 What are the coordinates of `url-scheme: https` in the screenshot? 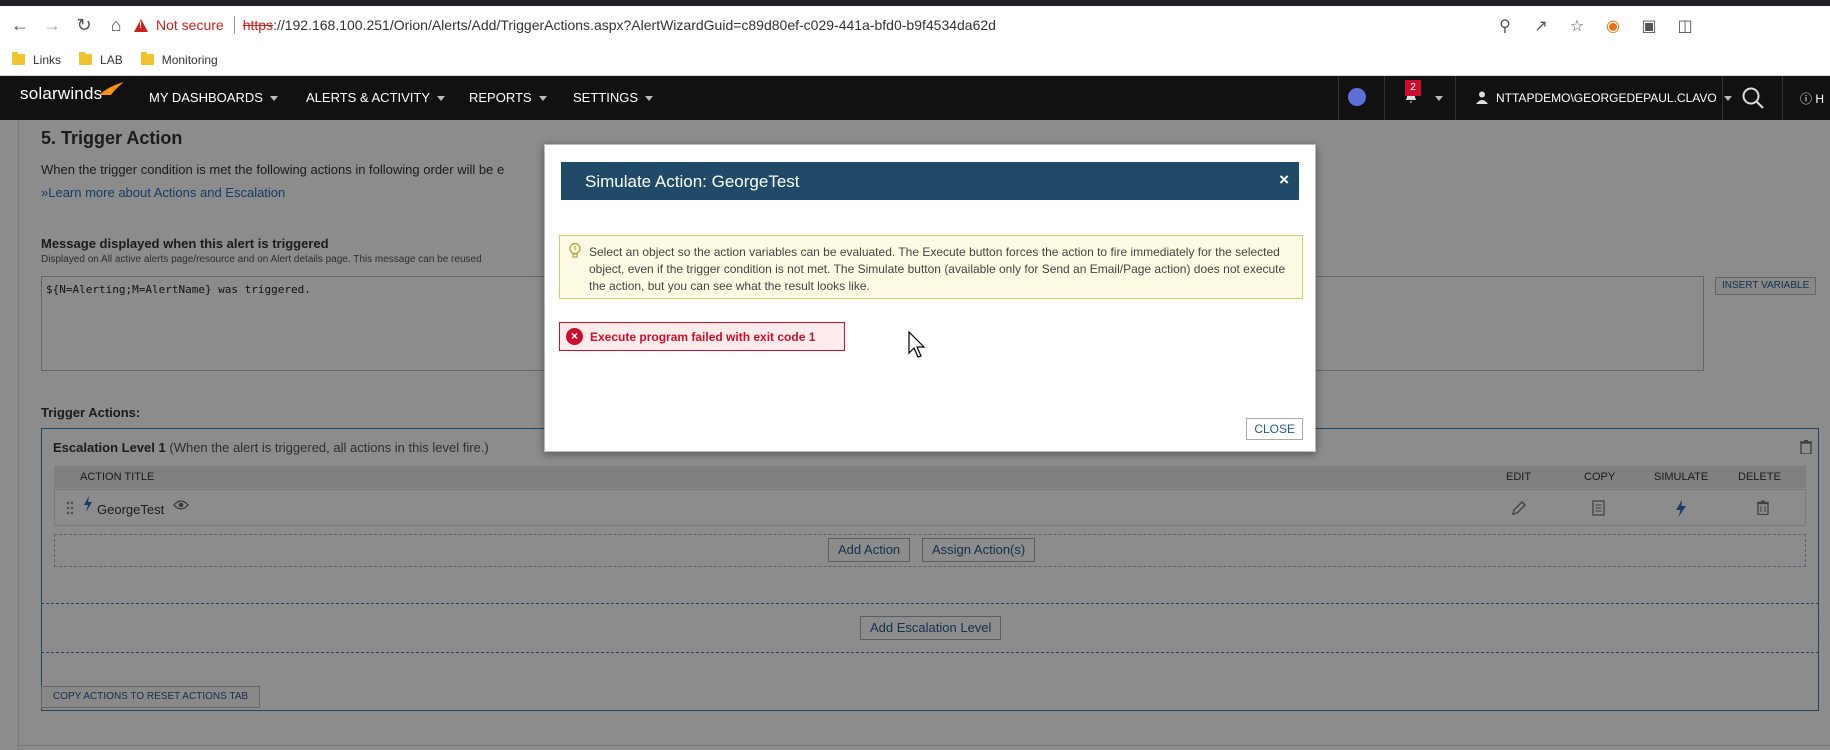 It's located at (258, 25).